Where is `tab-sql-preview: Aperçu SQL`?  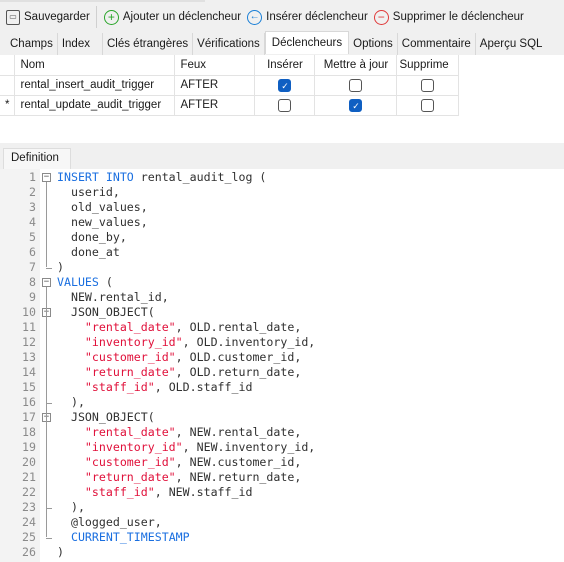 tab-sql-preview: Aperçu SQL is located at coordinates (511, 44).